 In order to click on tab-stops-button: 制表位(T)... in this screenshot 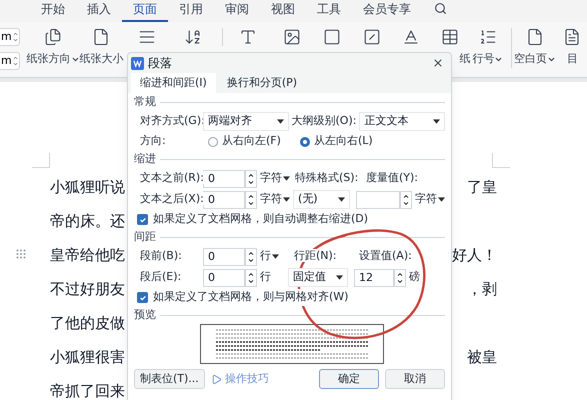, I will do `click(169, 379)`.